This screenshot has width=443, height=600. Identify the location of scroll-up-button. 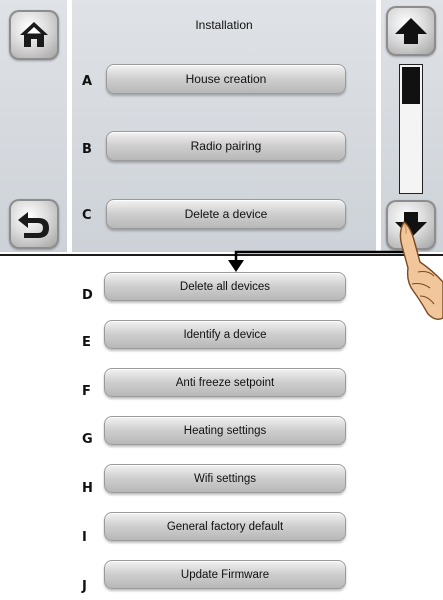
(411, 31).